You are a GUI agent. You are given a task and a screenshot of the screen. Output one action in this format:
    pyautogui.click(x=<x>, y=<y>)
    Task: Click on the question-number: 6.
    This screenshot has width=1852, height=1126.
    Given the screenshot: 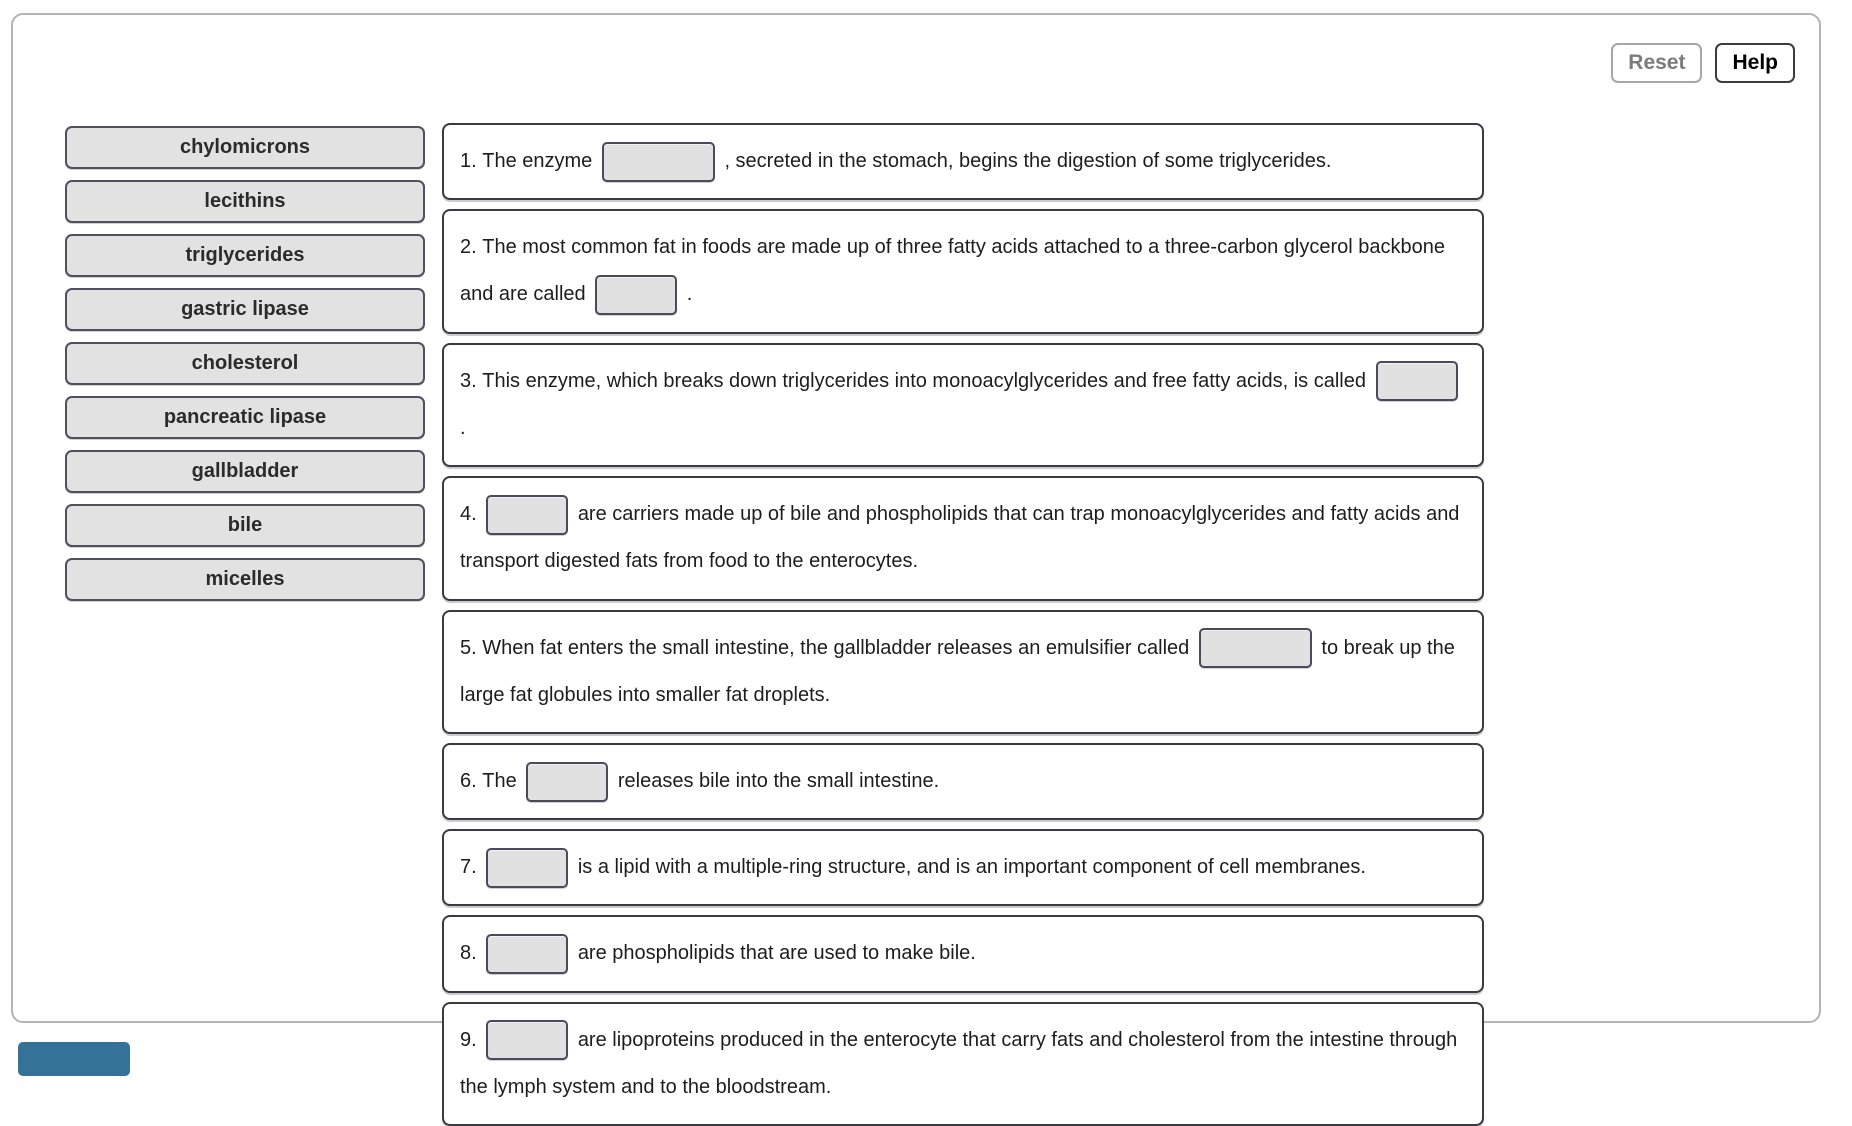 What is the action you would take?
    pyautogui.click(x=468, y=781)
    